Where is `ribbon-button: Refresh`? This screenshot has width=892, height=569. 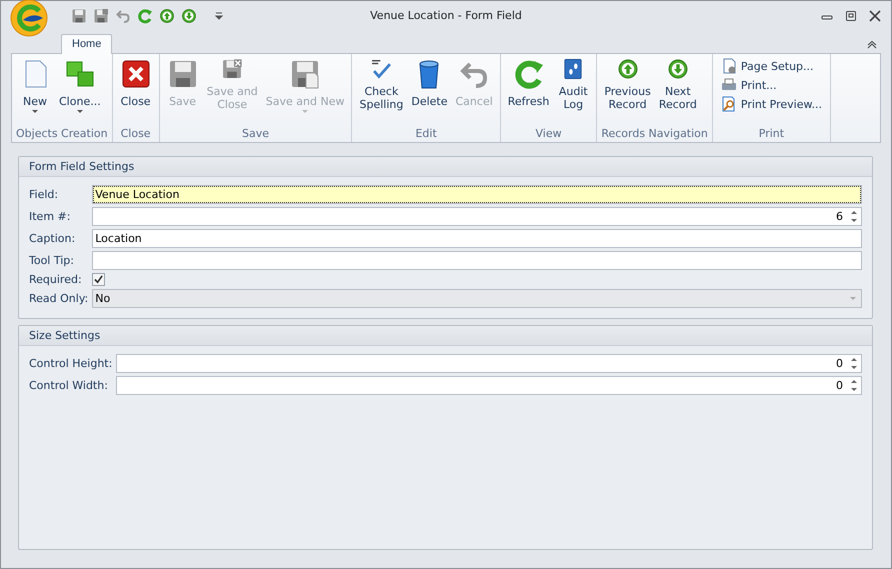 ribbon-button: Refresh is located at coordinates (528, 91).